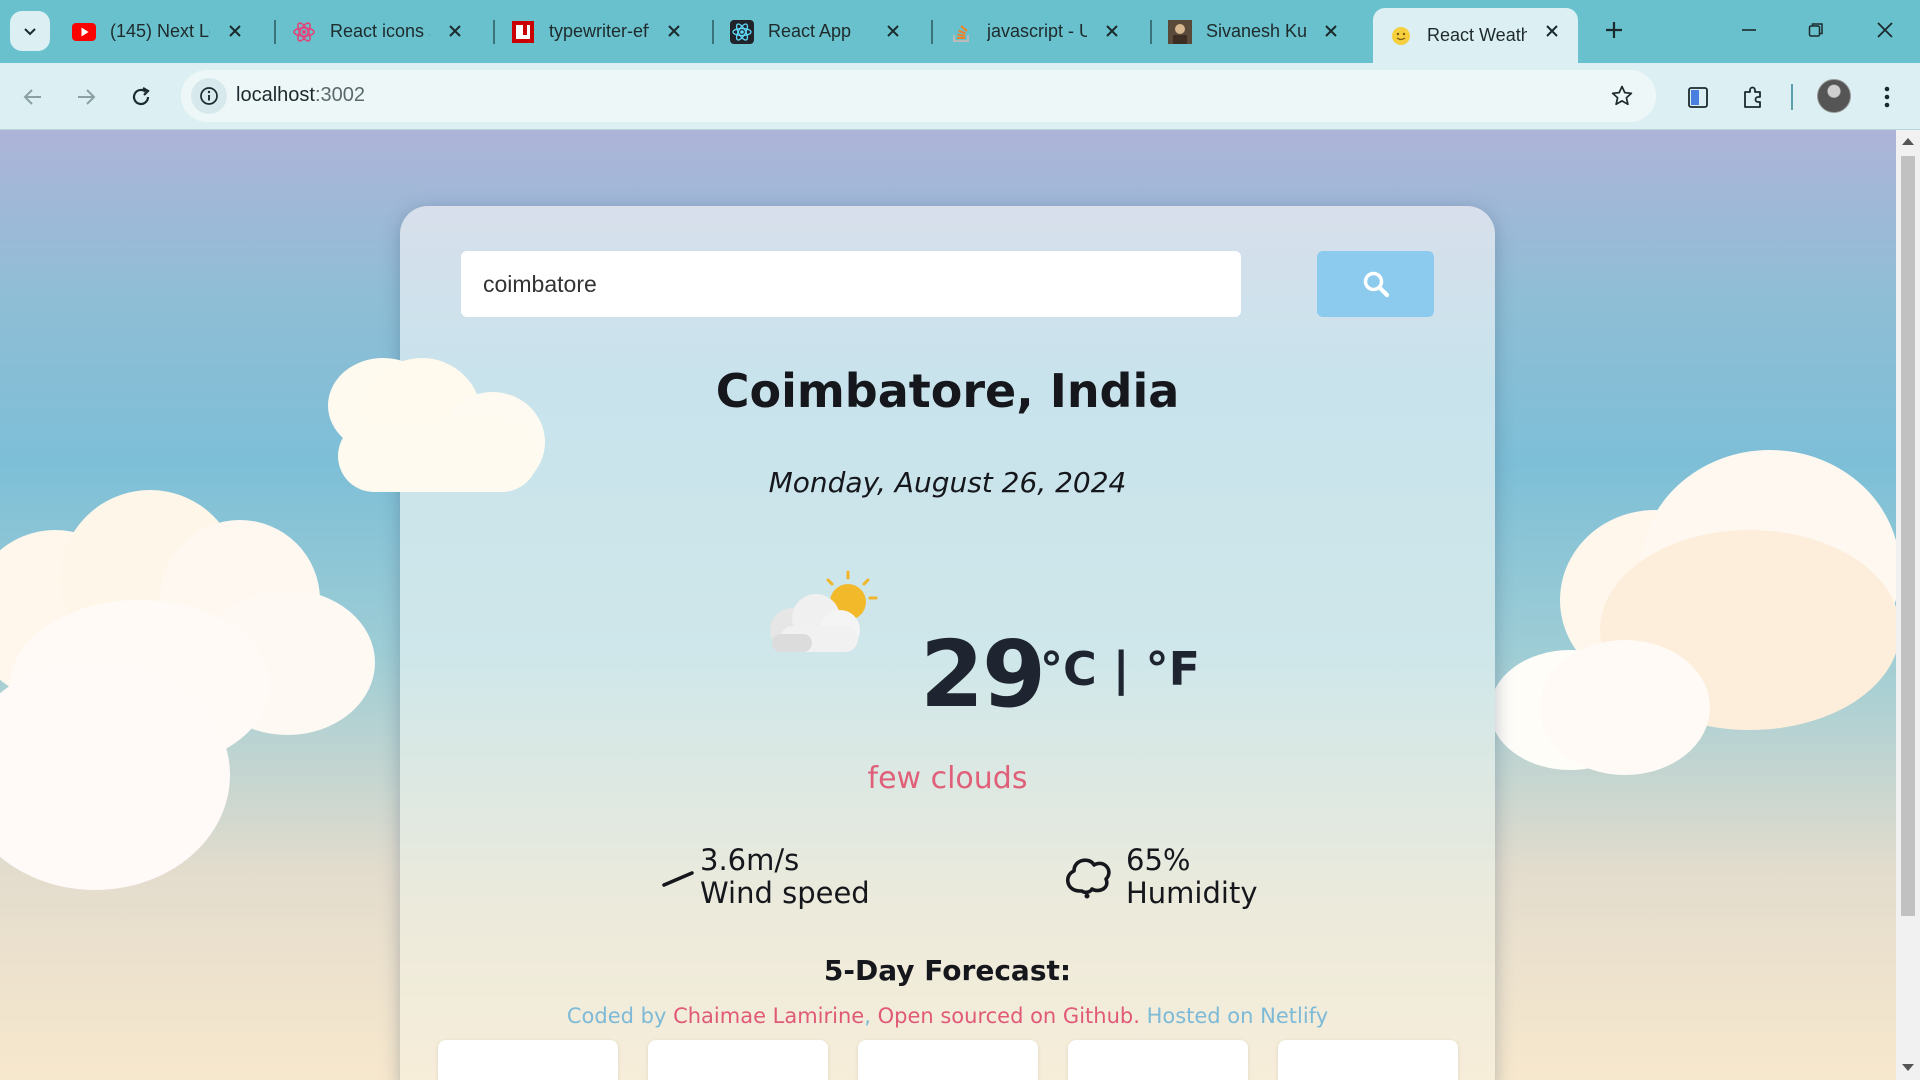 The image size is (1920, 1080). What do you see at coordinates (1753, 97) in the screenshot?
I see `extensions-icon` at bounding box center [1753, 97].